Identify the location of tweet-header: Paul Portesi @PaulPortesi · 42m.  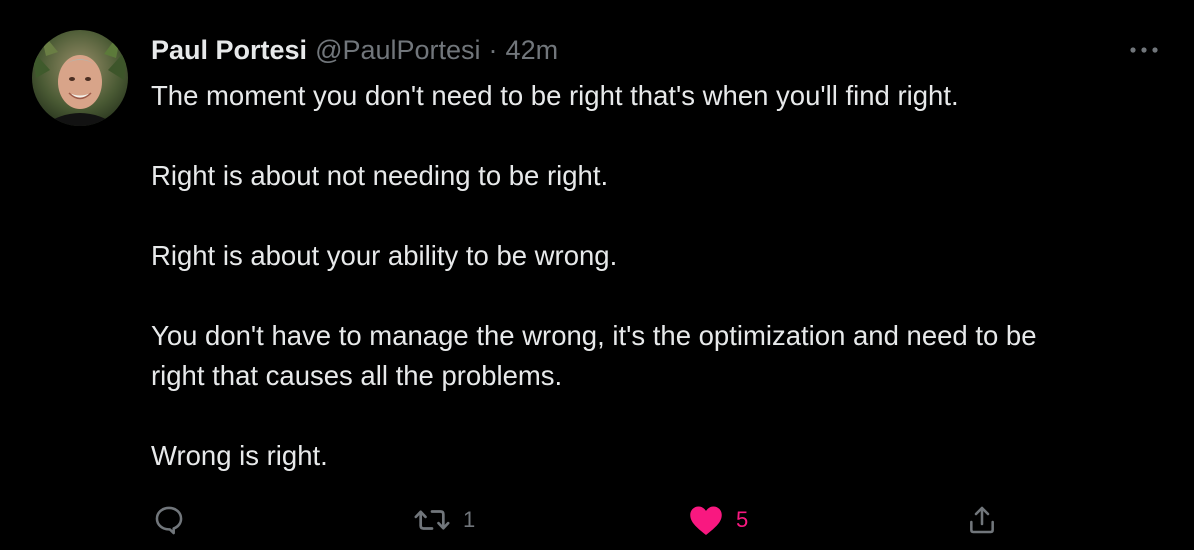
(354, 50).